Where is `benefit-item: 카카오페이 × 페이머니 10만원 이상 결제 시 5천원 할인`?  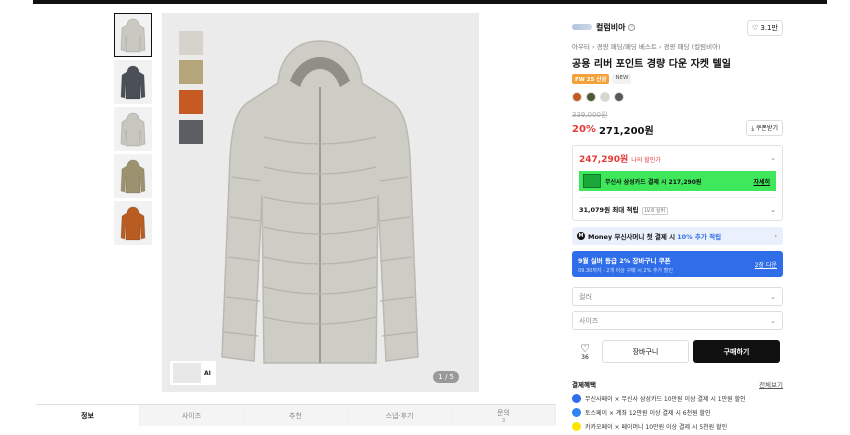 benefit-item: 카카오페이 × 페이머니 10만원 이상 결제 시 5천원 할인 is located at coordinates (677, 426).